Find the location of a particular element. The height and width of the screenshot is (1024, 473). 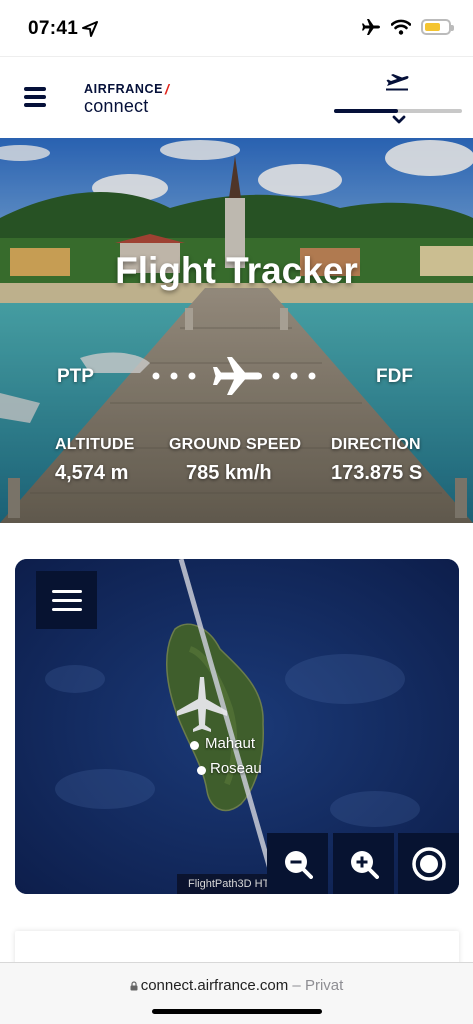

origin-airport: PTP is located at coordinates (75, 376).